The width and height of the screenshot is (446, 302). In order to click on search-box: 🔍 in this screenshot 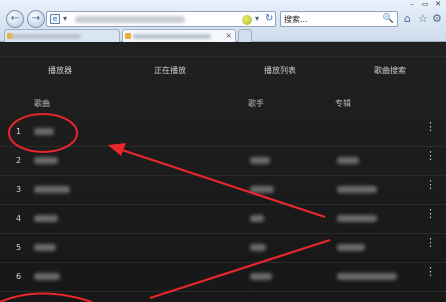, I will do `click(339, 19)`.